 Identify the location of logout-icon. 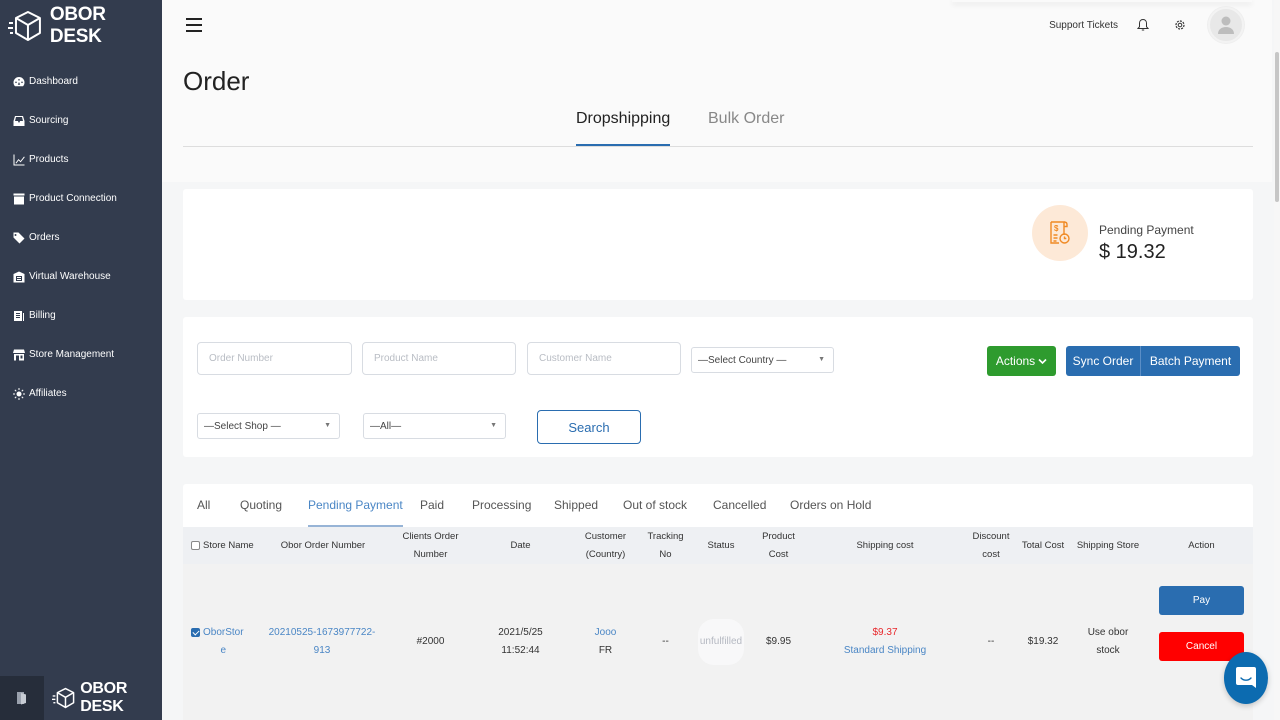
(21, 698).